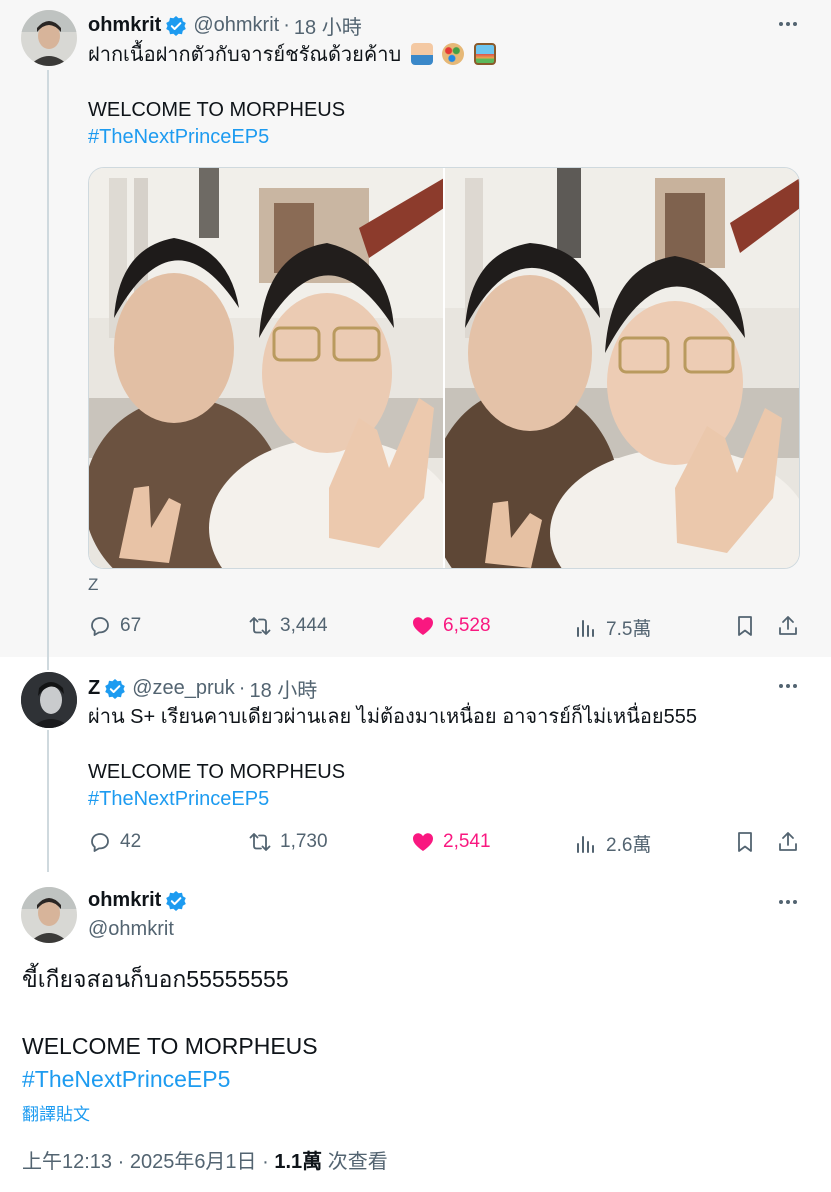 This screenshot has width=831, height=1192. Describe the element at coordinates (304, 625) in the screenshot. I see `repost-count: 3,444` at that location.